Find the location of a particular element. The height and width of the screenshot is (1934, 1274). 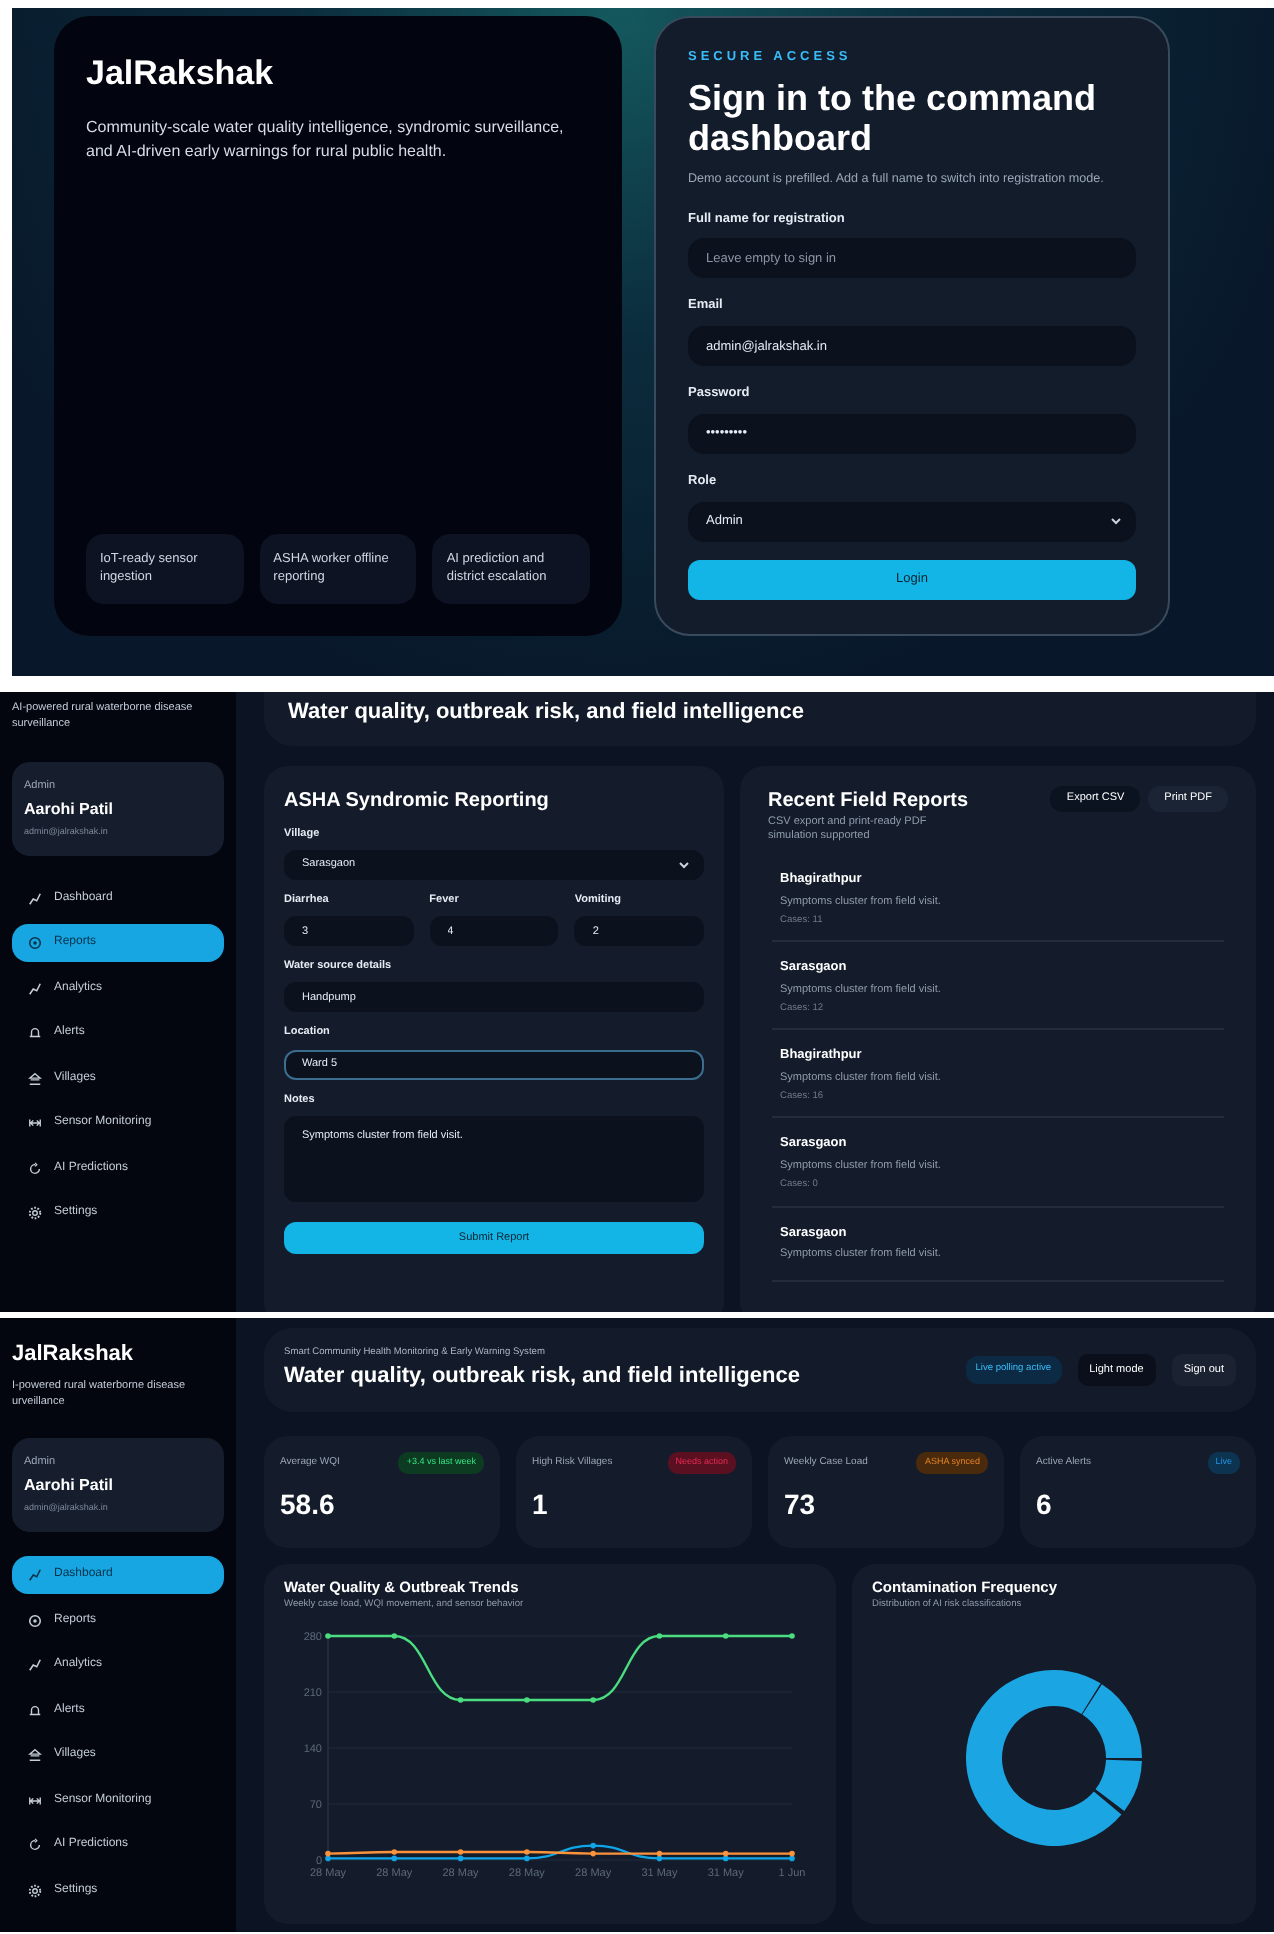

sign-in-title: Sign in to the command dashboard is located at coordinates (893, 119).